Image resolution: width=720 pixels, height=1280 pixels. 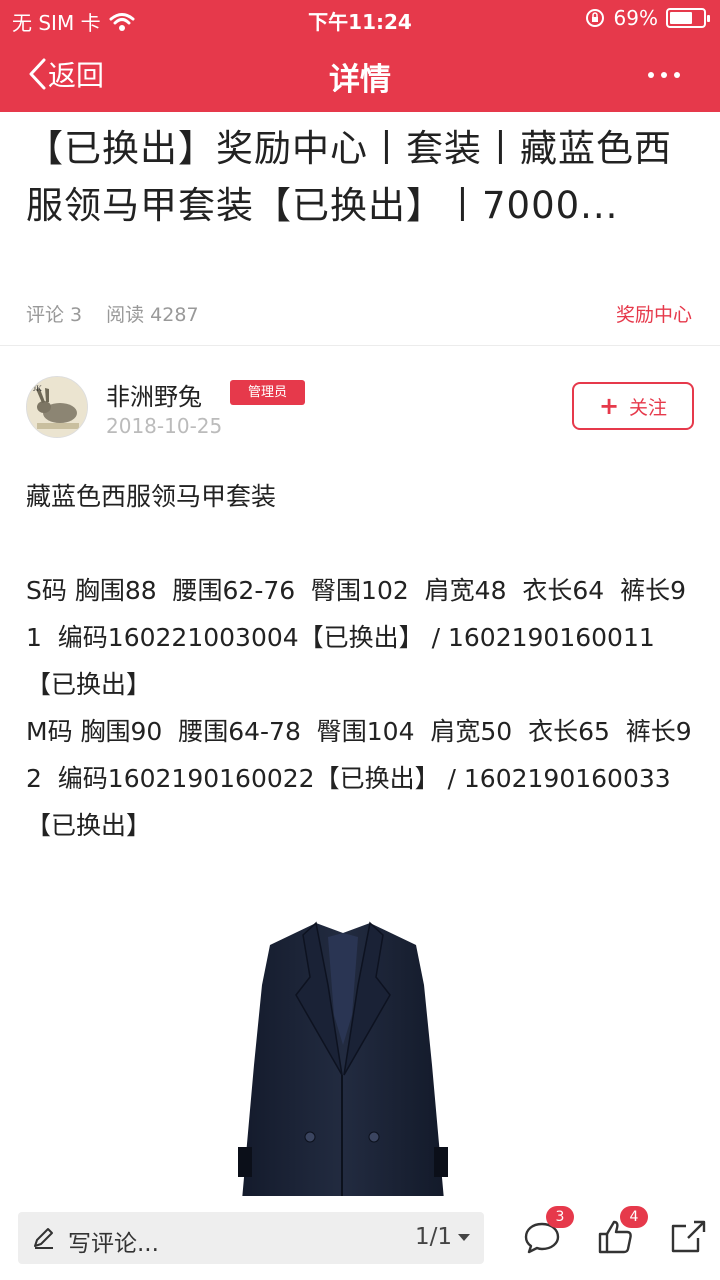 I want to click on admin-badge: 管理员, so click(x=267, y=392).